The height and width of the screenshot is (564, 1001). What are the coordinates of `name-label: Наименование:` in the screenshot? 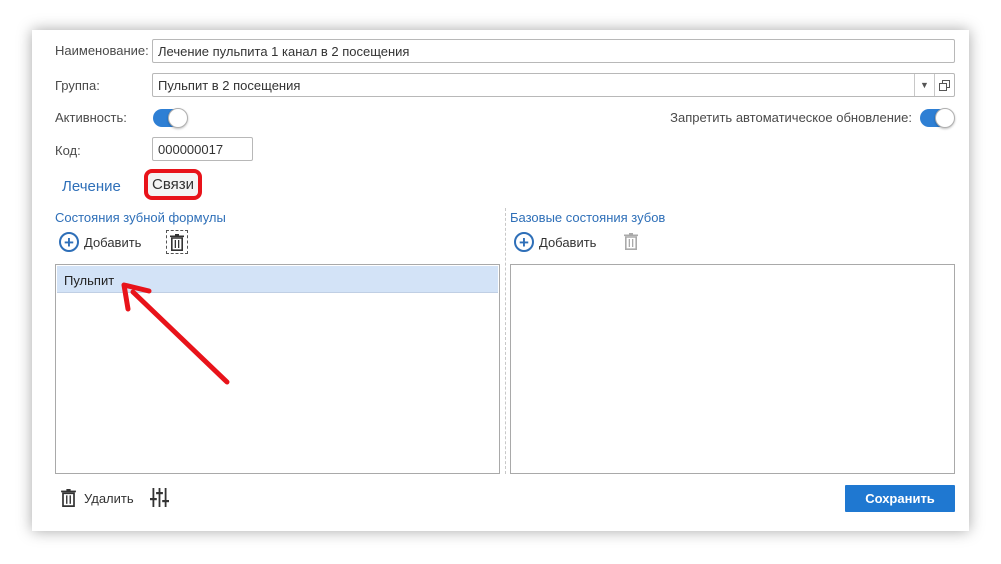 It's located at (102, 50).